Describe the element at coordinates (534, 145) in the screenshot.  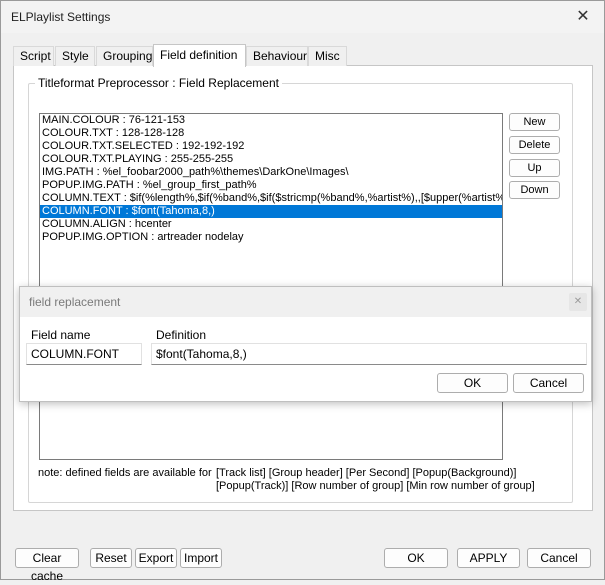
I see `delete-button: Delete` at that location.